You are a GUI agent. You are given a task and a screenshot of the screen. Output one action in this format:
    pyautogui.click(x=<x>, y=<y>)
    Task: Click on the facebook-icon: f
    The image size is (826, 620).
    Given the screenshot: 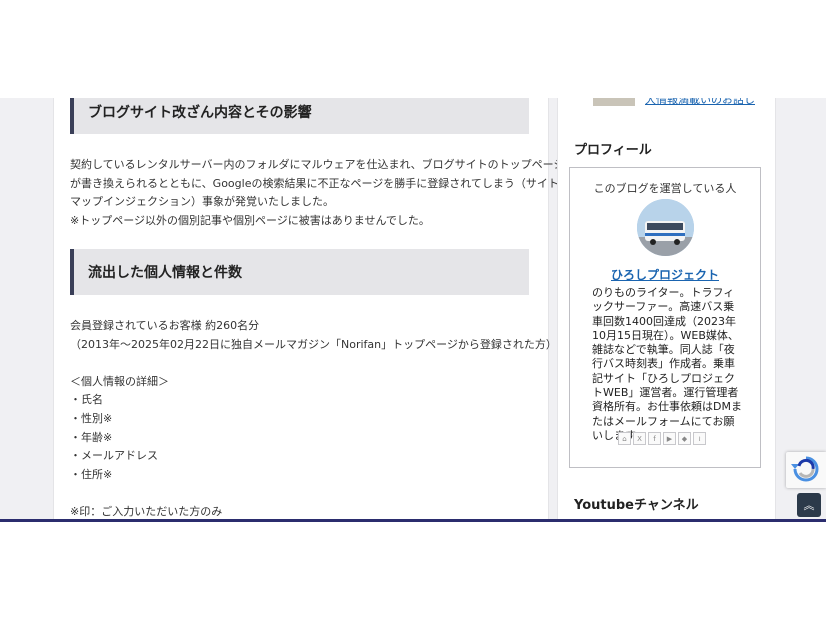 What is the action you would take?
    pyautogui.click(x=654, y=438)
    